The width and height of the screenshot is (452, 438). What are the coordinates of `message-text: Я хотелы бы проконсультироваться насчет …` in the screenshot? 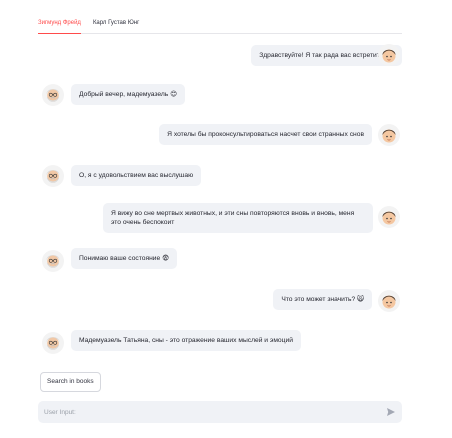 It's located at (265, 134).